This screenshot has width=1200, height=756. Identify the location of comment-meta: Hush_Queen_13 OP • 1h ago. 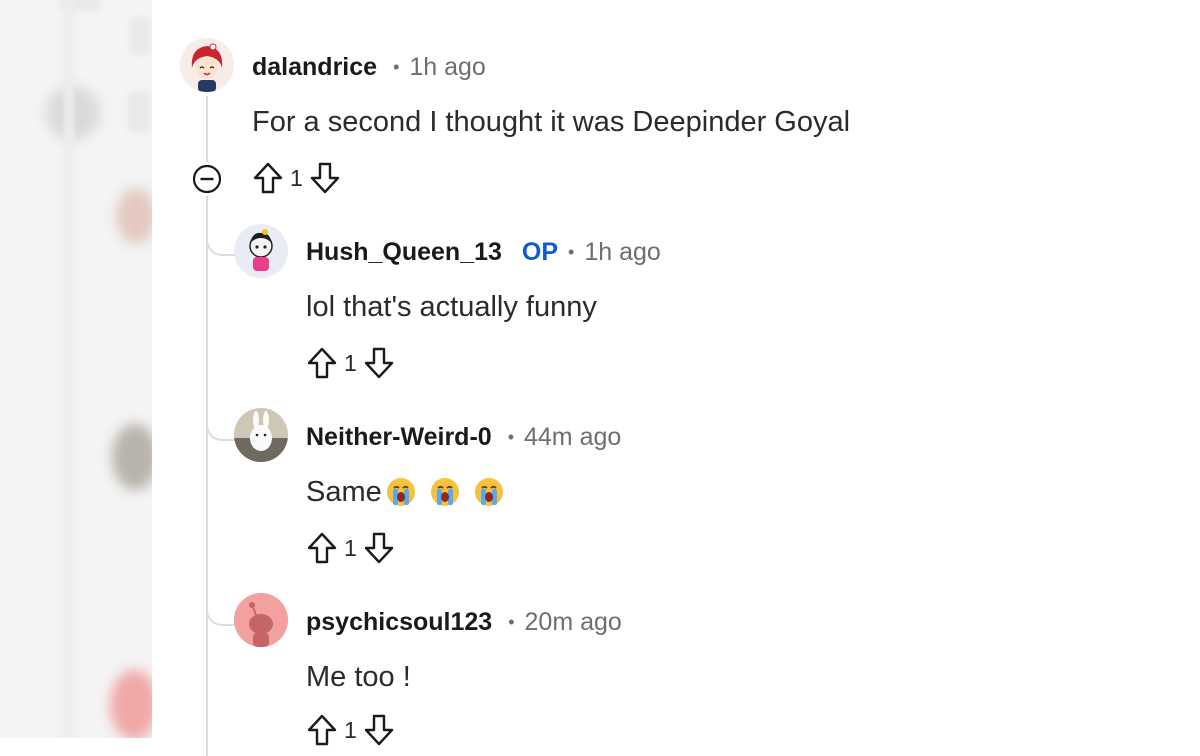
(483, 252).